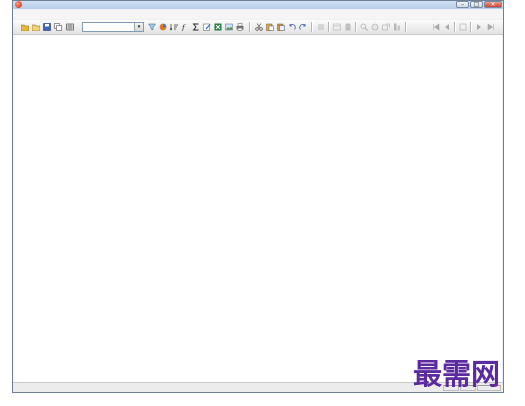 This screenshot has width=525, height=406. I want to click on list-icon, so click(321, 27).